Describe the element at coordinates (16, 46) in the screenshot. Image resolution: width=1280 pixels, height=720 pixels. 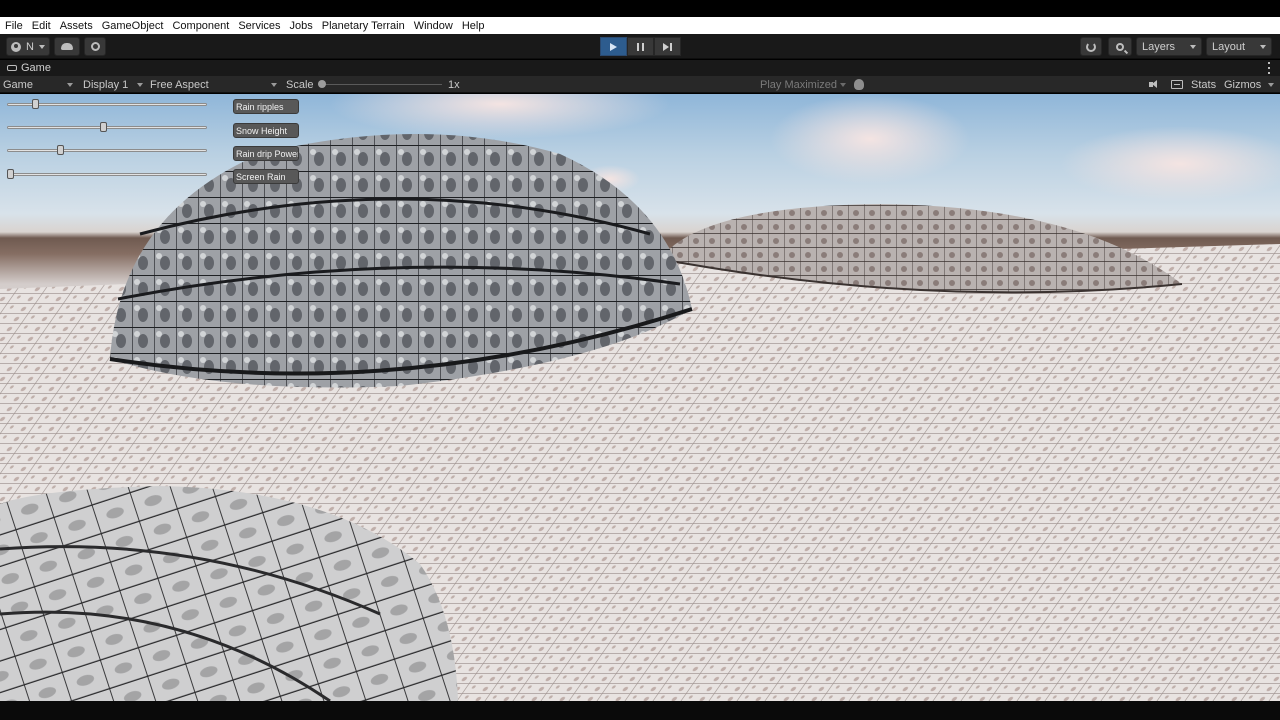
I see `account-icon` at that location.